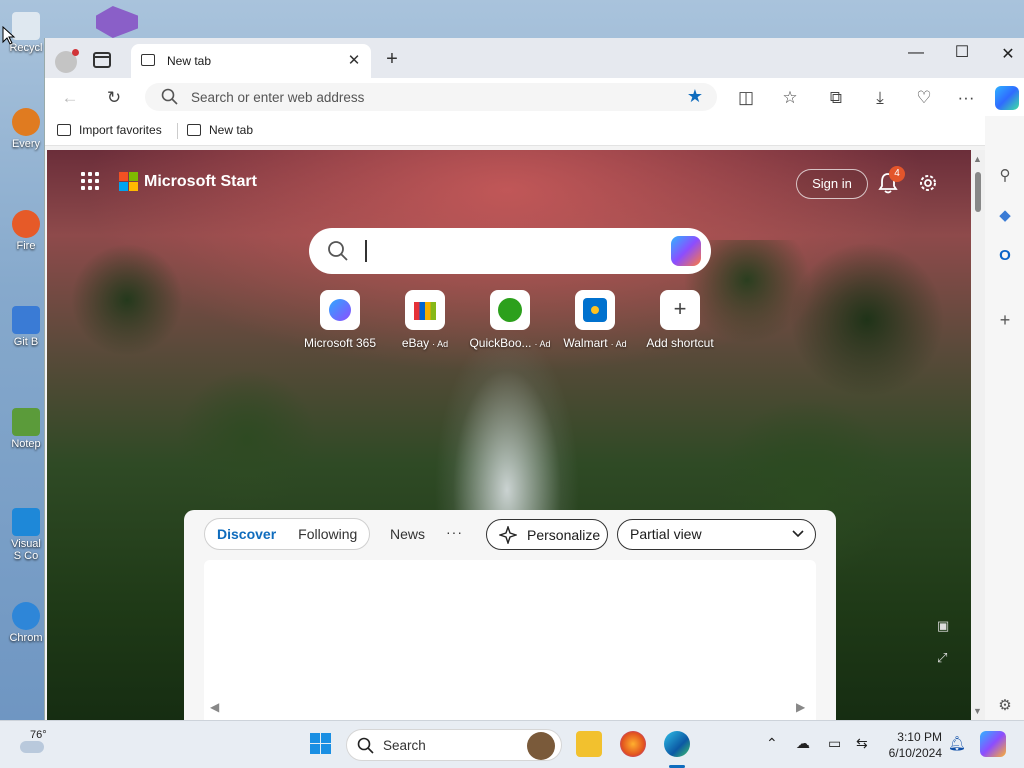 This screenshot has height=768, width=1024. What do you see at coordinates (91, 182) in the screenshot?
I see `apps-grid-icon` at bounding box center [91, 182].